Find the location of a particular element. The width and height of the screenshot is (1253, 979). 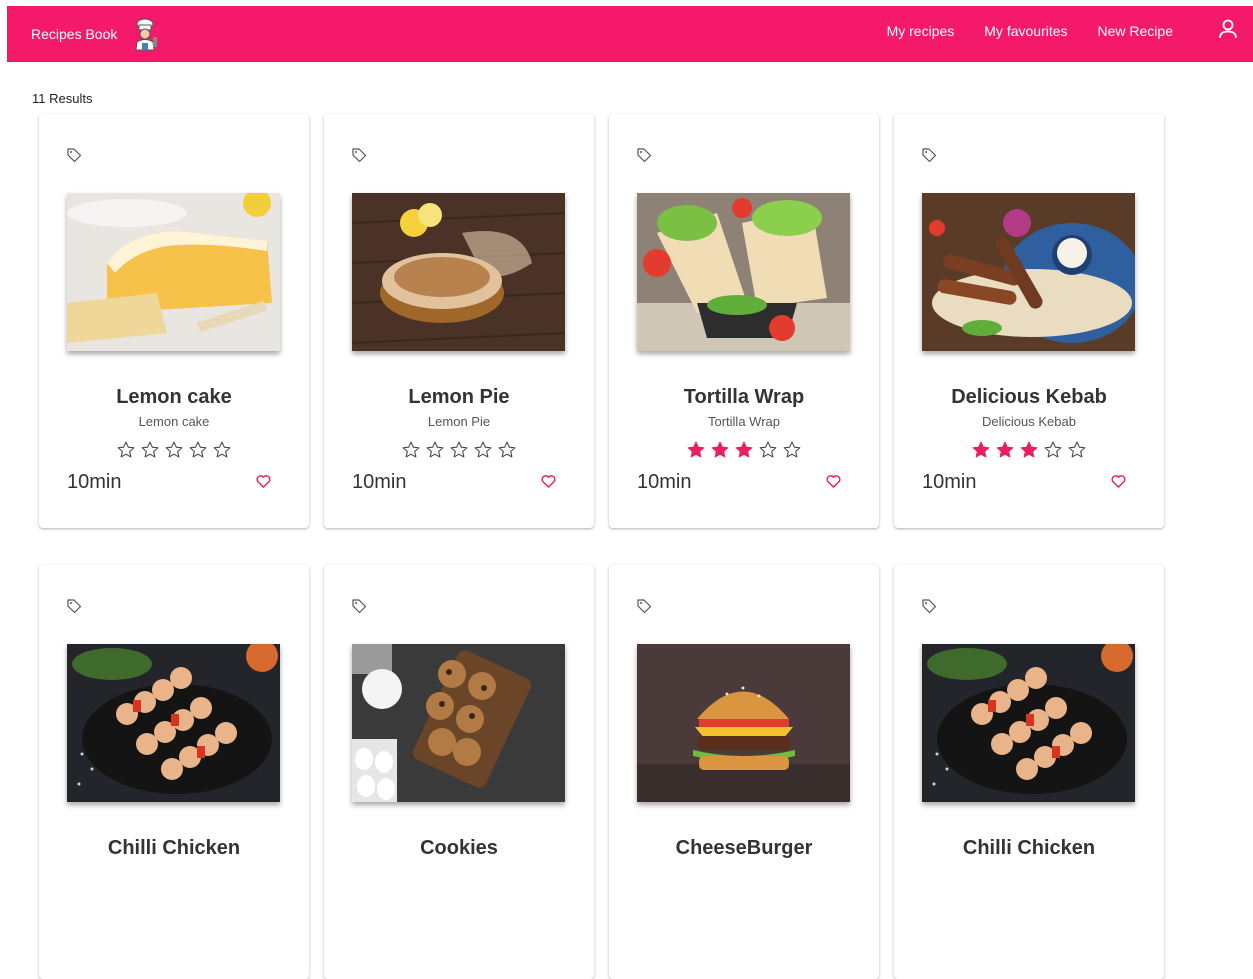

lemon-pie-photo is located at coordinates (458, 272).